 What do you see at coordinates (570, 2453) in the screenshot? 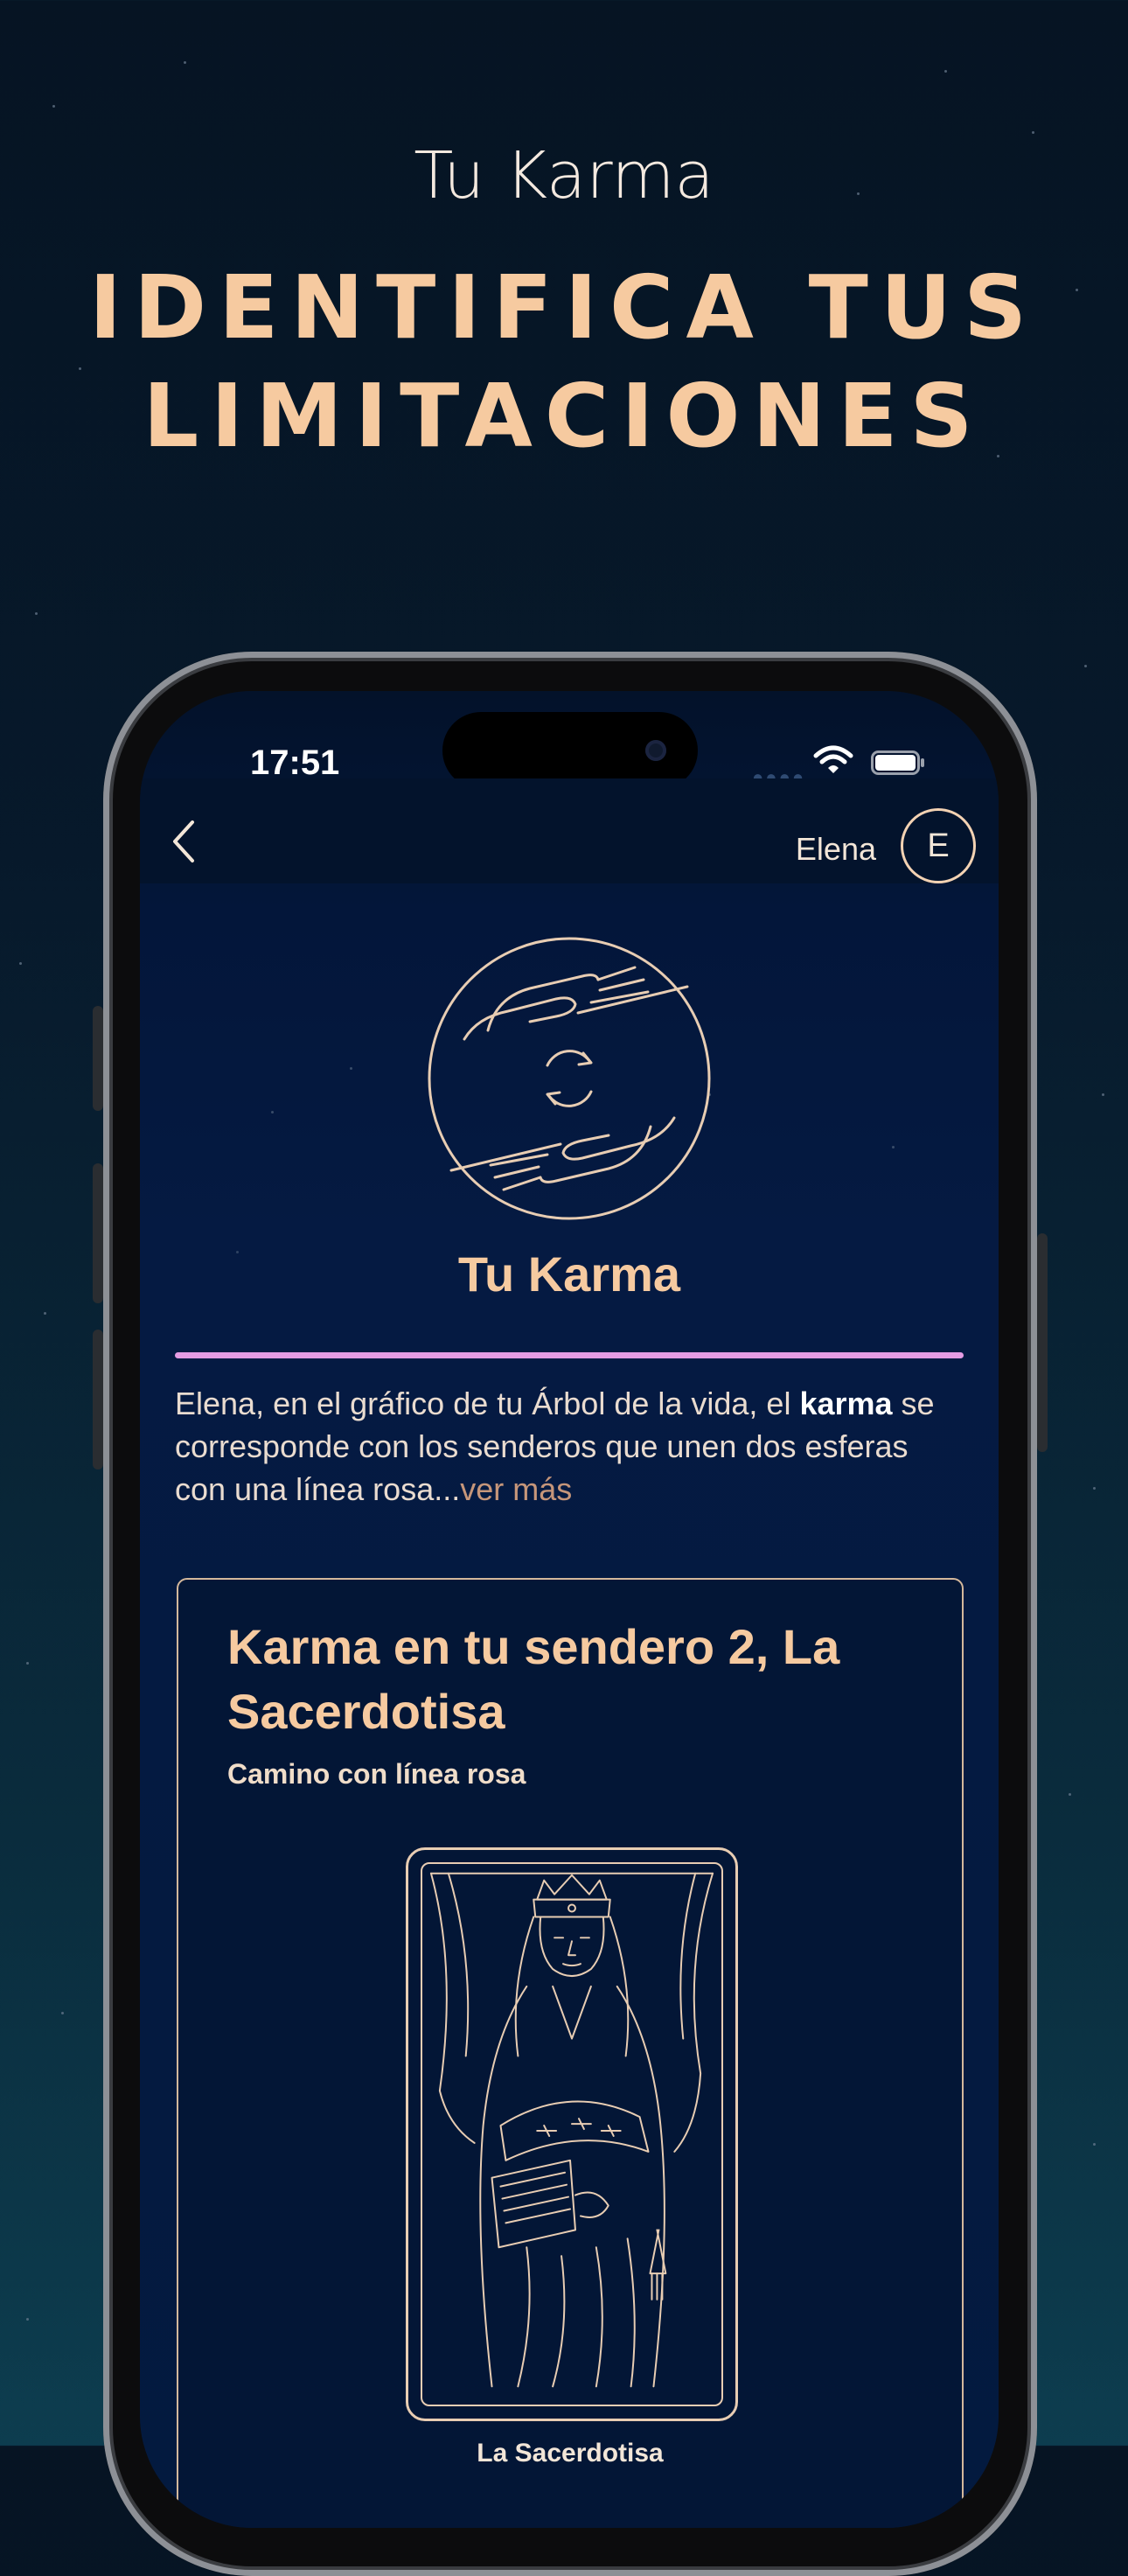
I see `tarot-caption: La Sacerdotisa` at bounding box center [570, 2453].